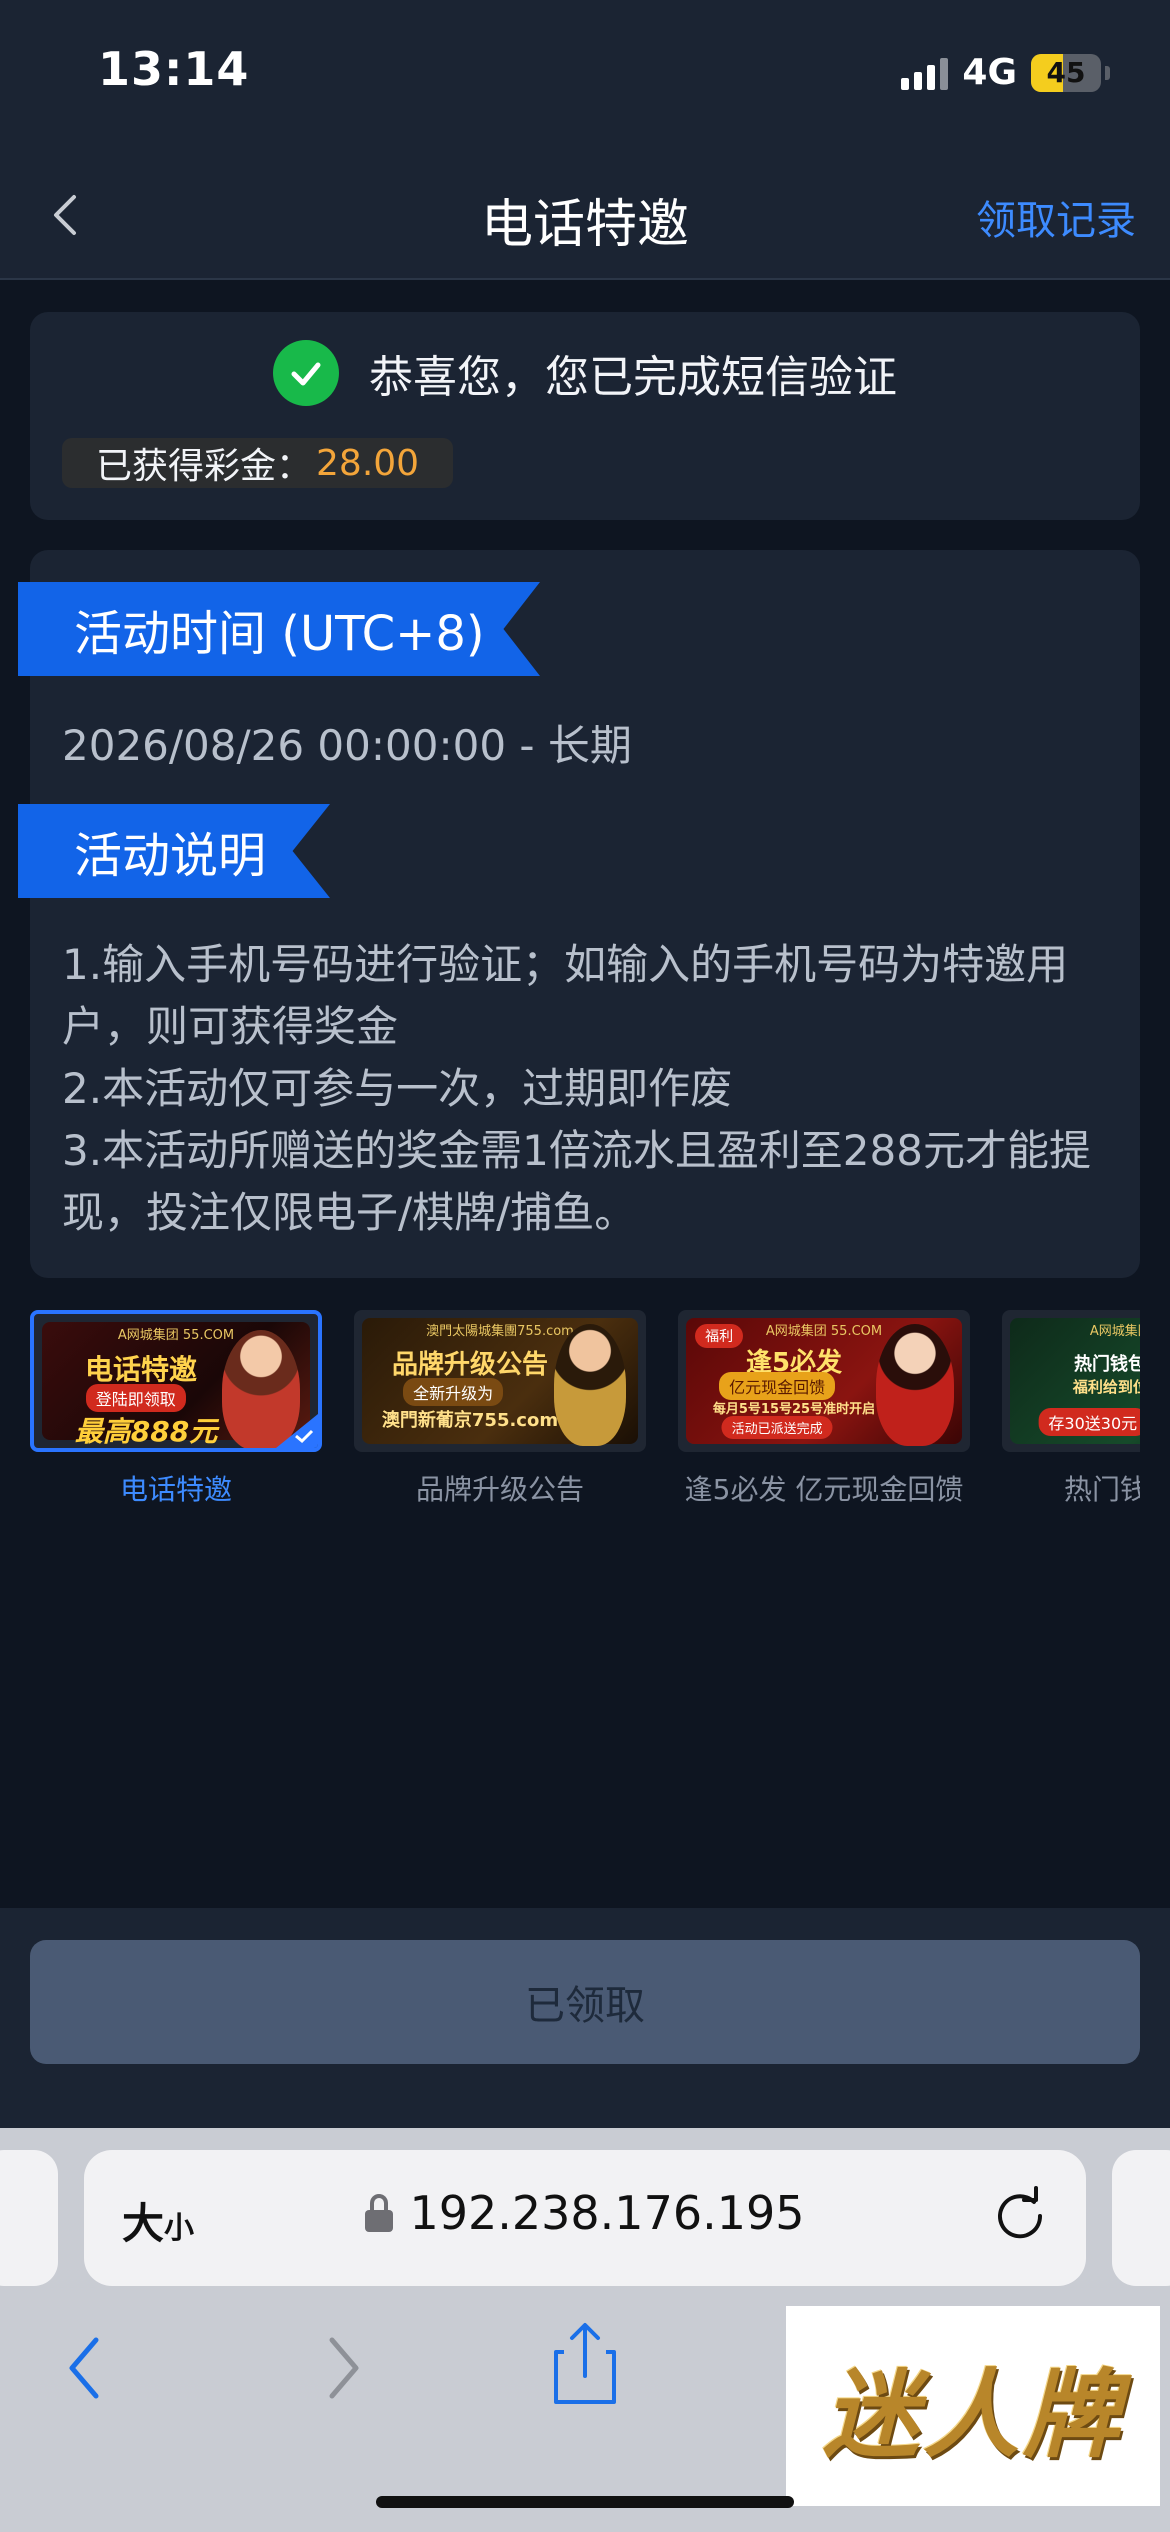 This screenshot has width=1170, height=2532. What do you see at coordinates (1089, 1422) in the screenshot?
I see `promo-highlight: 存30送30元` at bounding box center [1089, 1422].